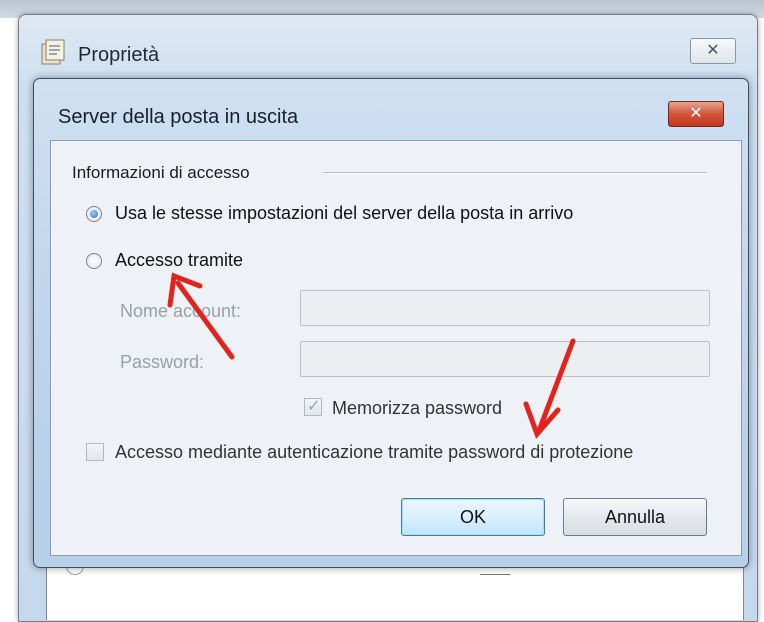 This screenshot has width=764, height=622. I want to click on group-separator, so click(515, 173).